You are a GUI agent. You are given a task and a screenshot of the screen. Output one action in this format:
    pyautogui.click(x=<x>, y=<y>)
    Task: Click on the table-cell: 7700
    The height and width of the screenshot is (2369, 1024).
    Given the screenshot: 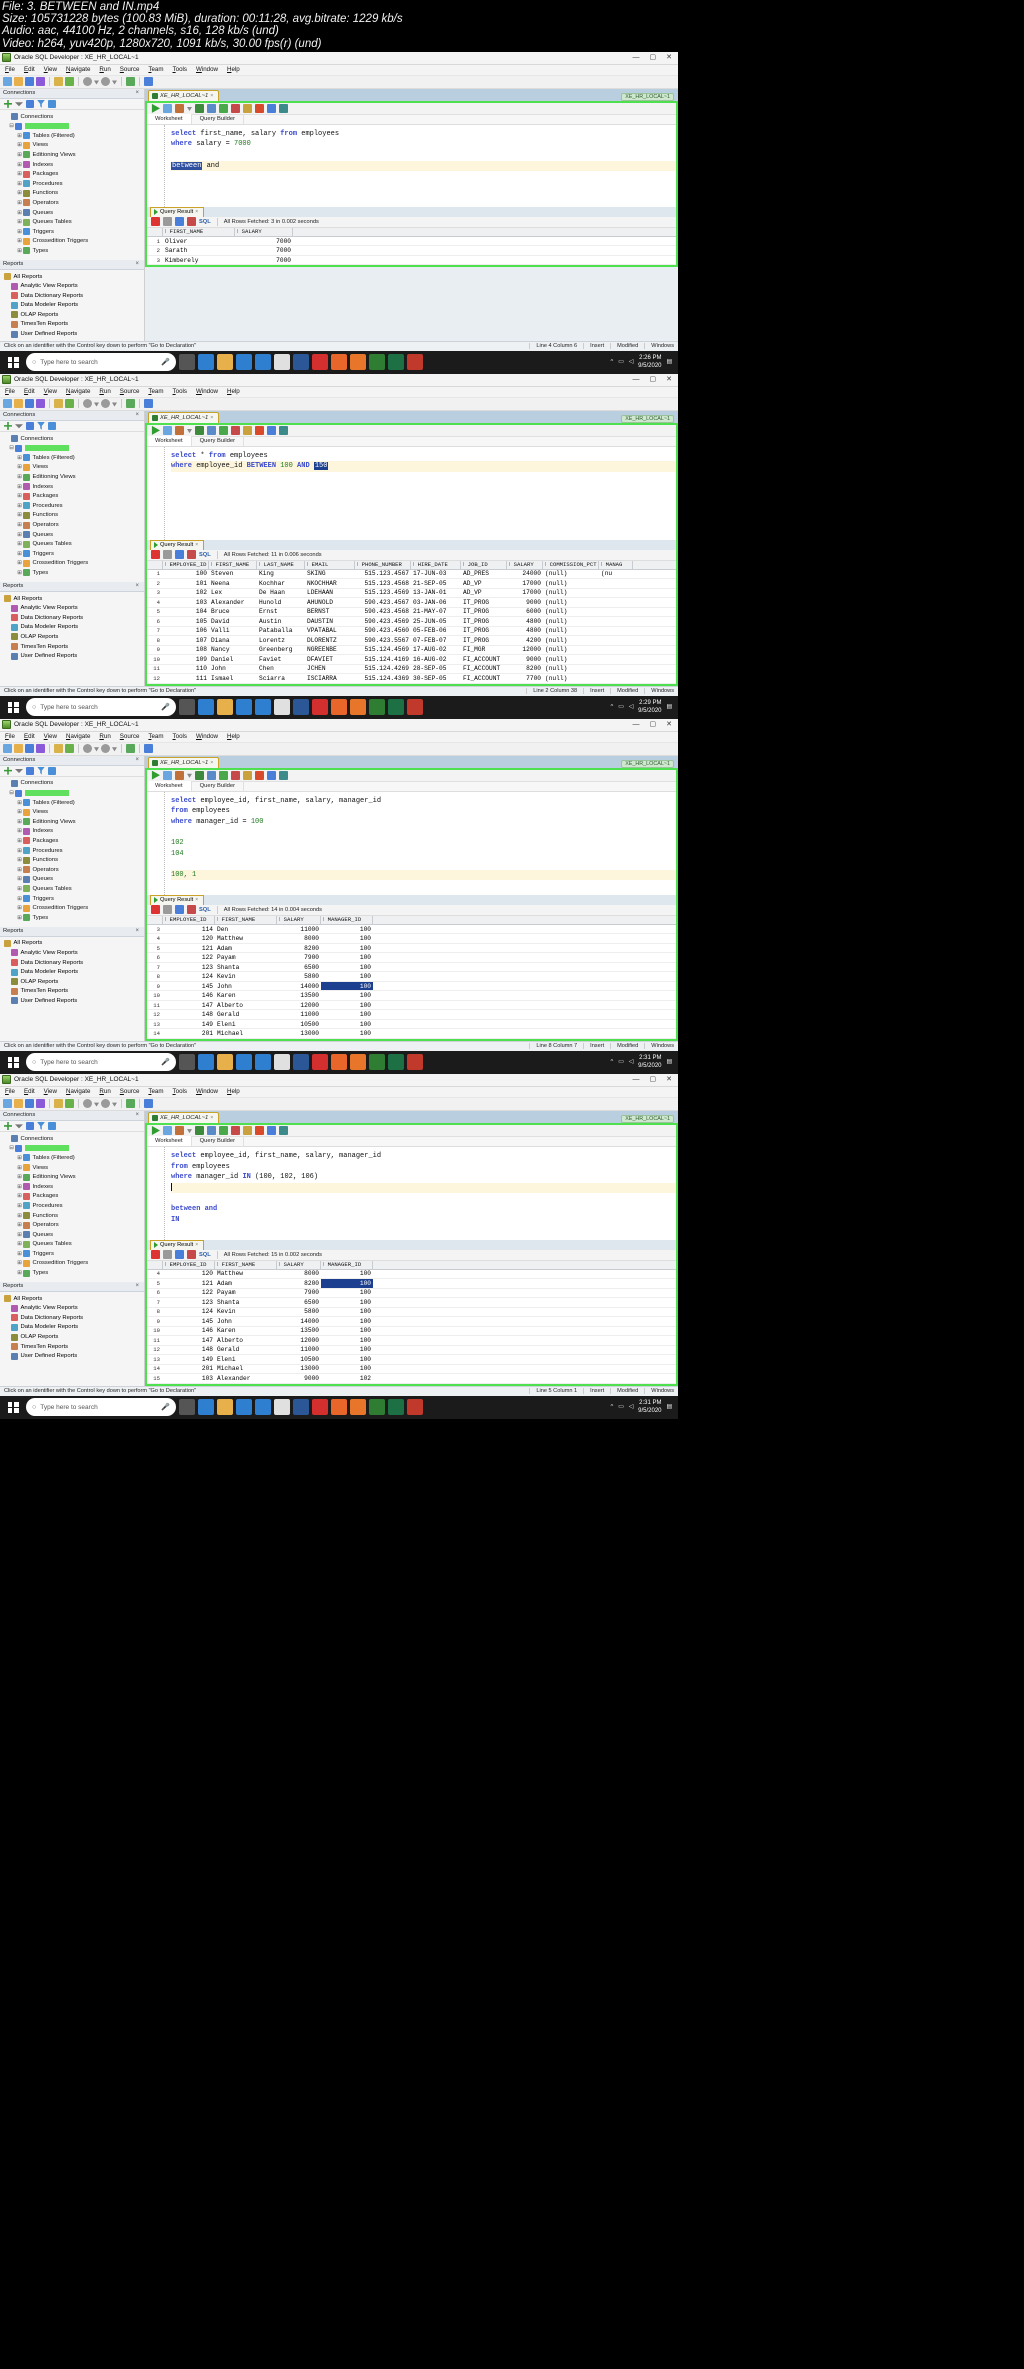 What is the action you would take?
    pyautogui.click(x=525, y=678)
    